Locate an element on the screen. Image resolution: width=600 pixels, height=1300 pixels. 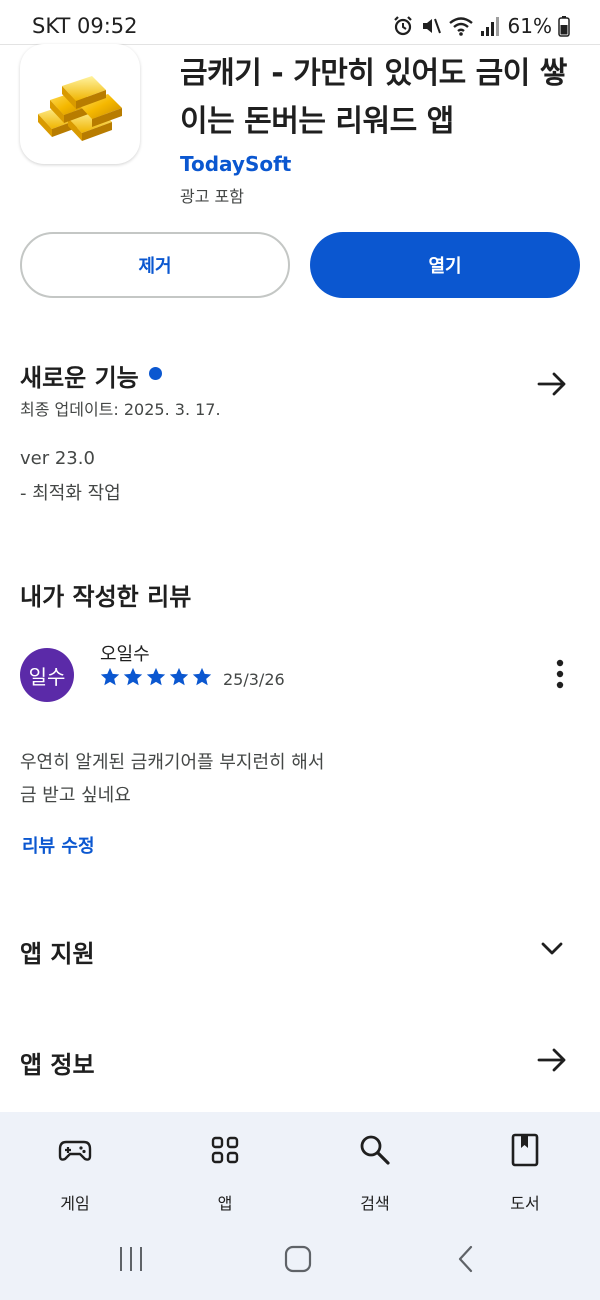
app-icon is located at coordinates (80, 104).